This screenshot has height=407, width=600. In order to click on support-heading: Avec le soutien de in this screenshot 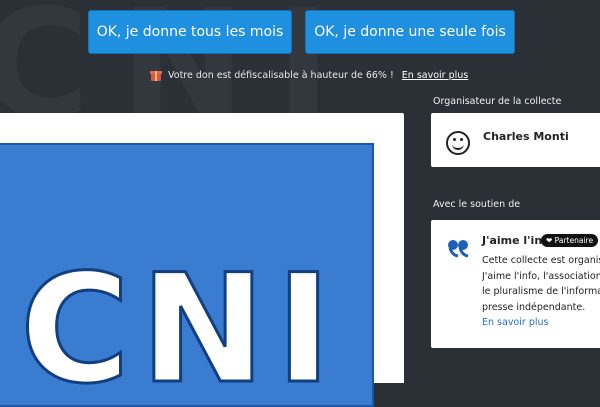, I will do `click(477, 204)`.